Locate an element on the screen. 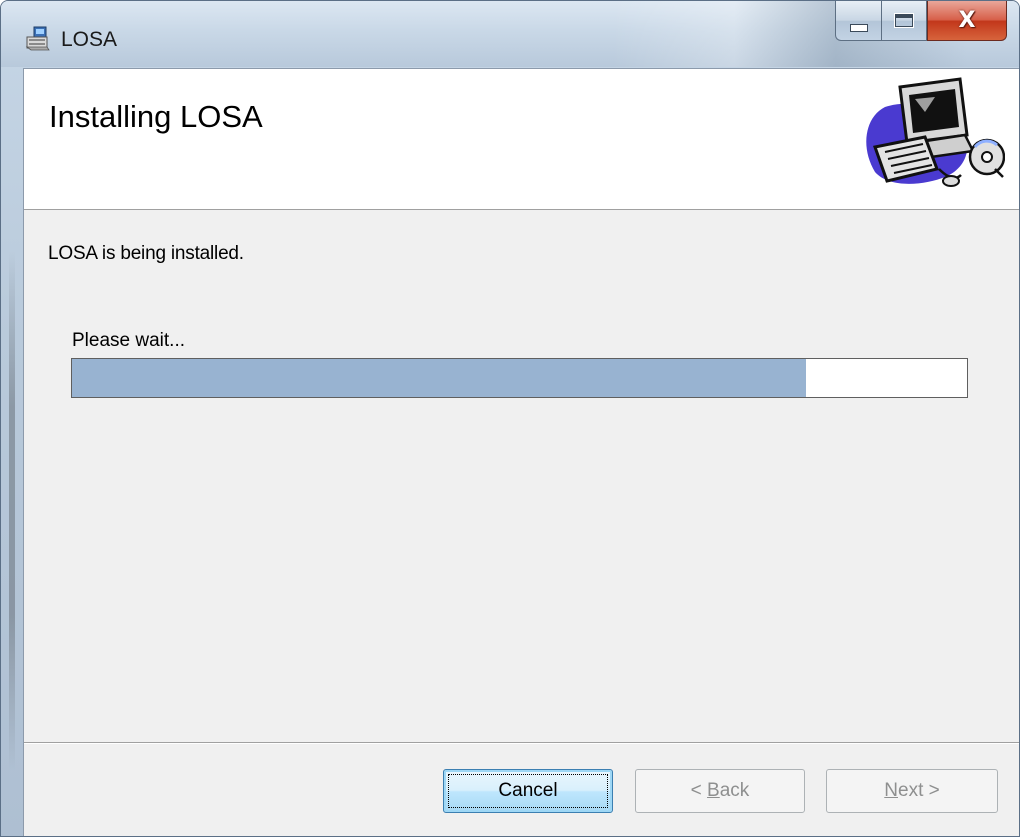 The width and height of the screenshot is (1020, 837). caption-buttons: X is located at coordinates (921, 22).